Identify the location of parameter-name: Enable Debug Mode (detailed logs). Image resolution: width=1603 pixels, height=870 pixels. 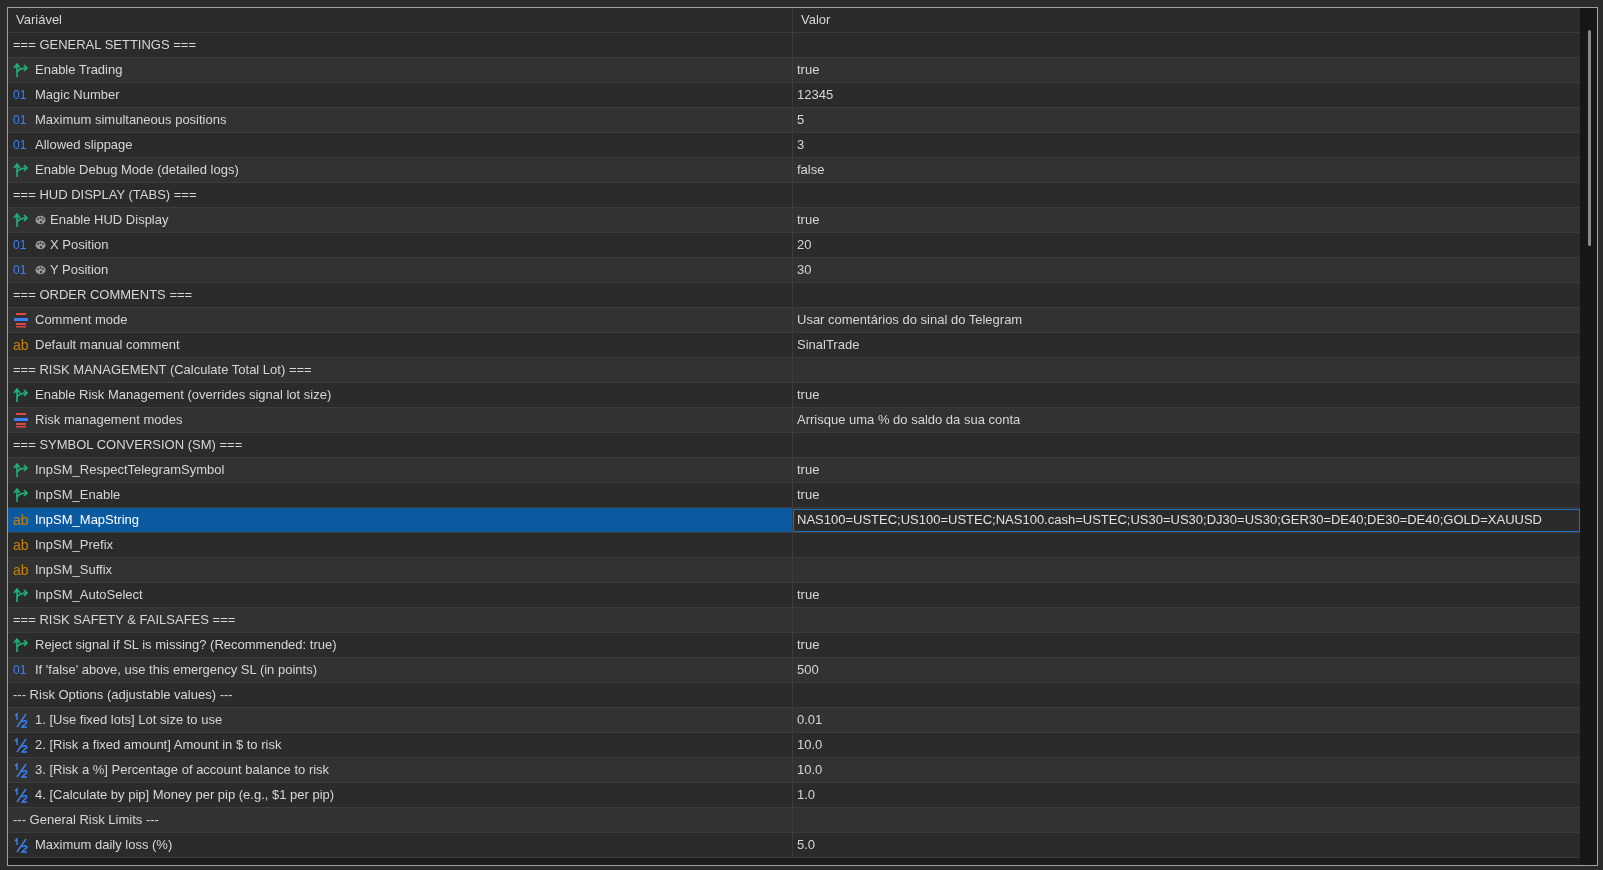
(137, 170).